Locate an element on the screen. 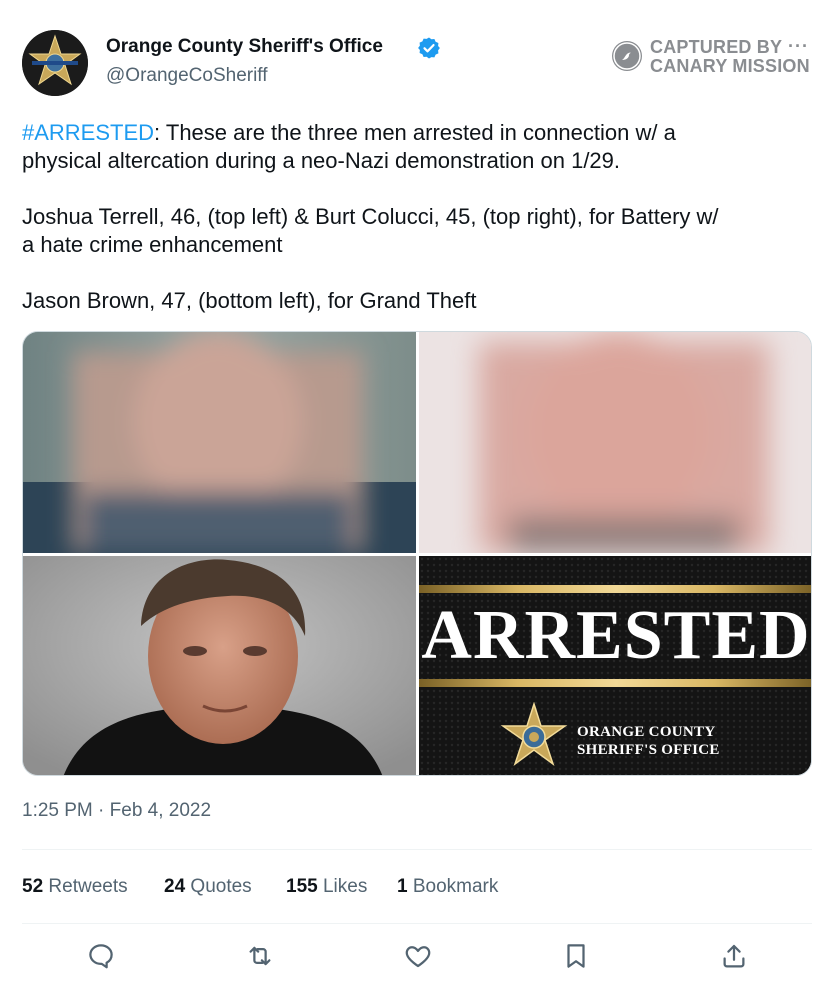 The height and width of the screenshot is (997, 830). watermark-line1: CAPTURED BY is located at coordinates (716, 47).